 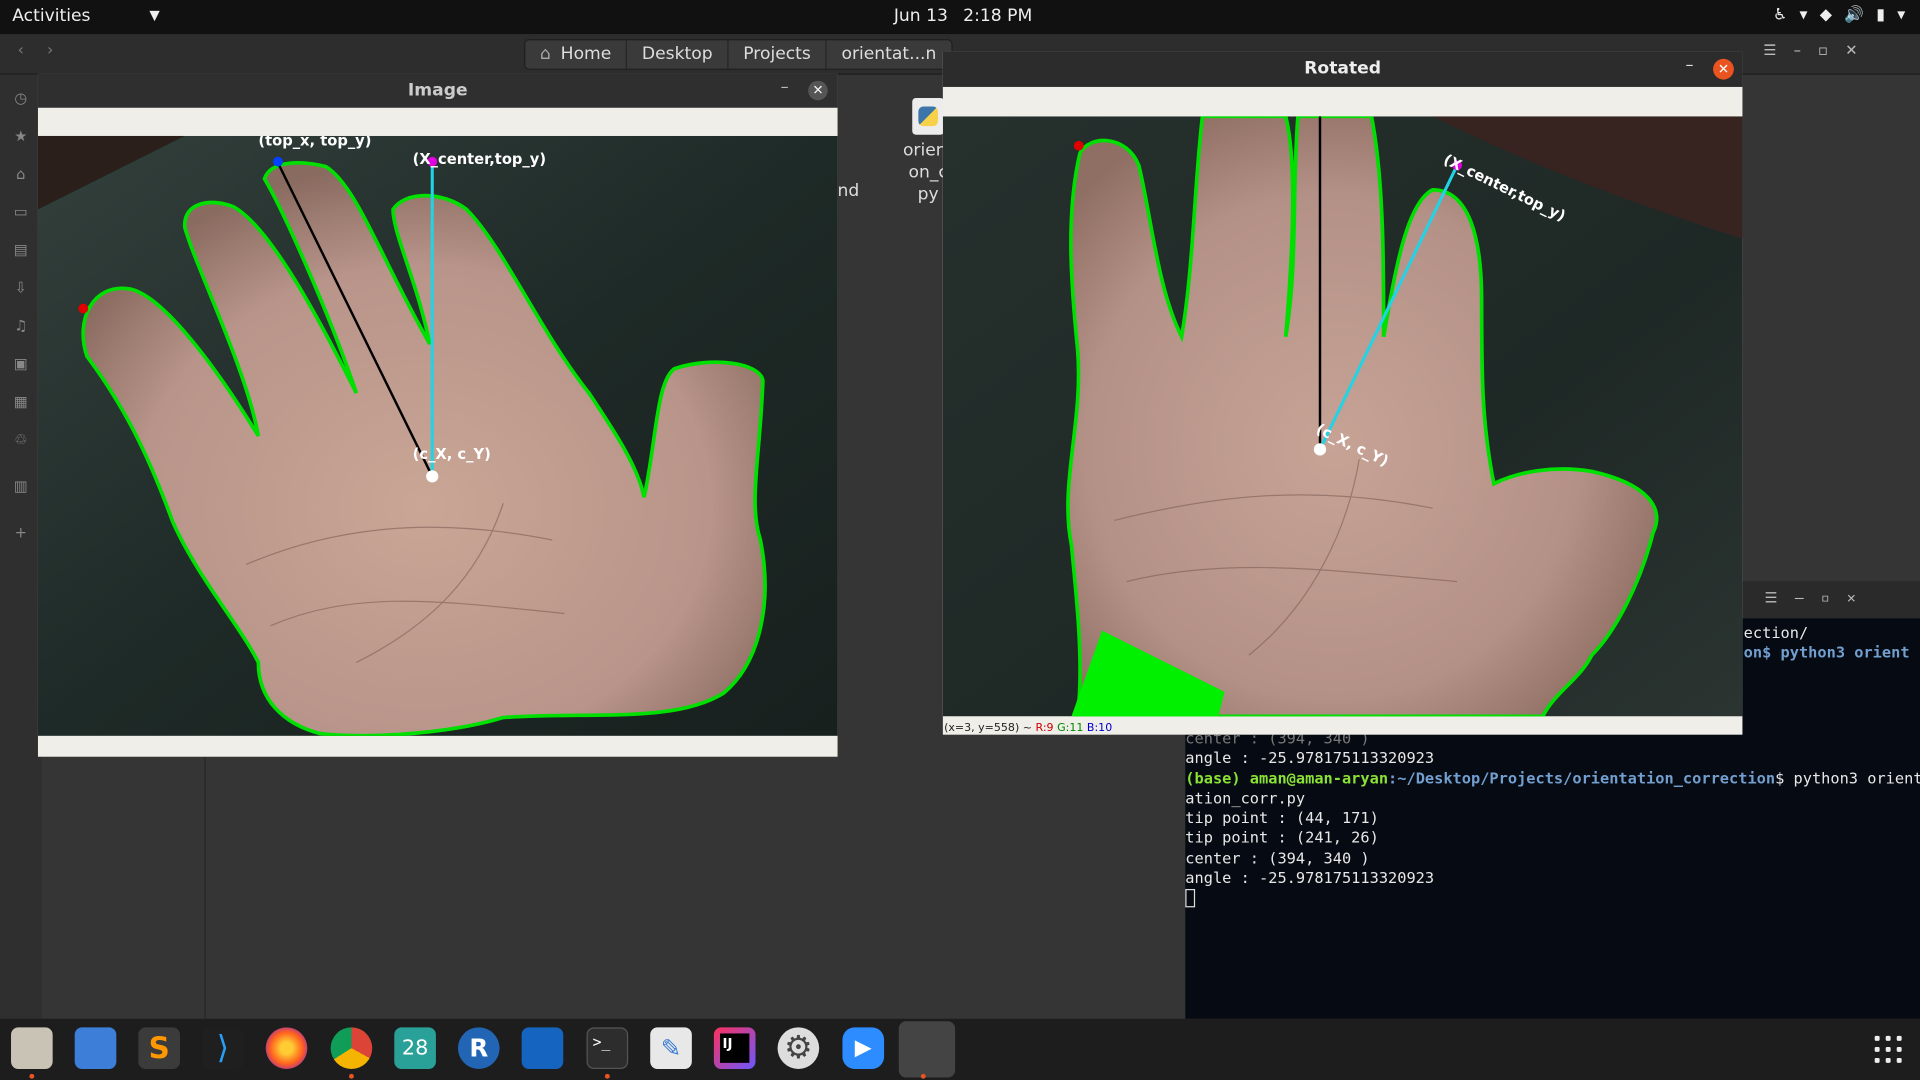 I want to click on divider, so click(x=205, y=887).